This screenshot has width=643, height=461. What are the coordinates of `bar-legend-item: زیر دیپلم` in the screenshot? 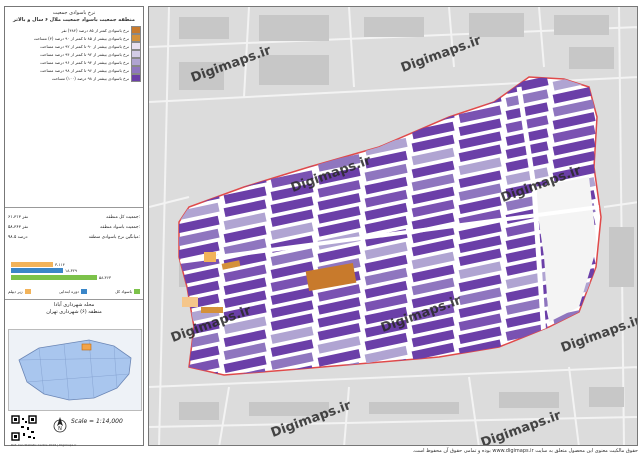 It's located at (19, 291).